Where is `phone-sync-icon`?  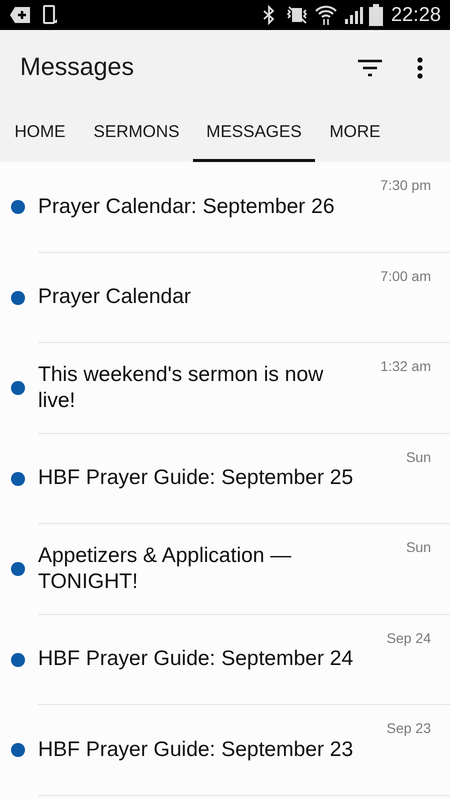
phone-sync-icon is located at coordinates (51, 15).